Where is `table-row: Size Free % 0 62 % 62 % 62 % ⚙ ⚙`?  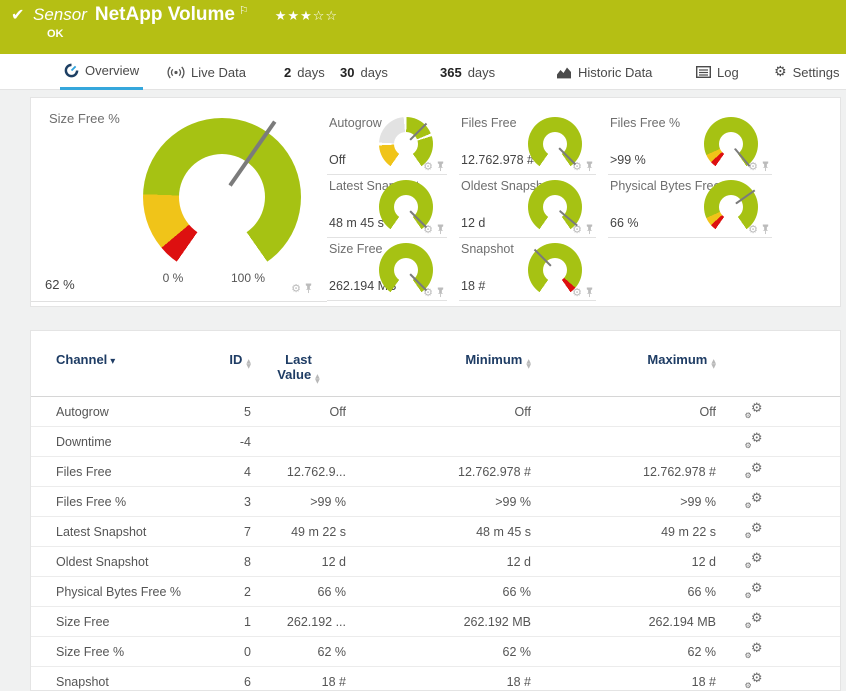
table-row: Size Free % 0 62 % 62 % 62 % ⚙ ⚙ is located at coordinates (435, 652).